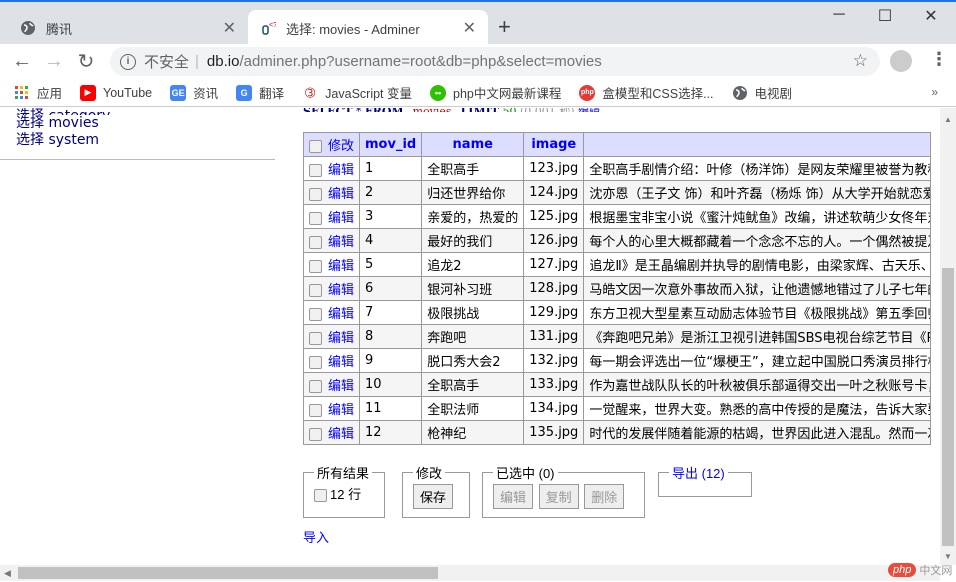  Describe the element at coordinates (391, 144) in the screenshot. I see `column-header-mov-id: mov_id` at that location.